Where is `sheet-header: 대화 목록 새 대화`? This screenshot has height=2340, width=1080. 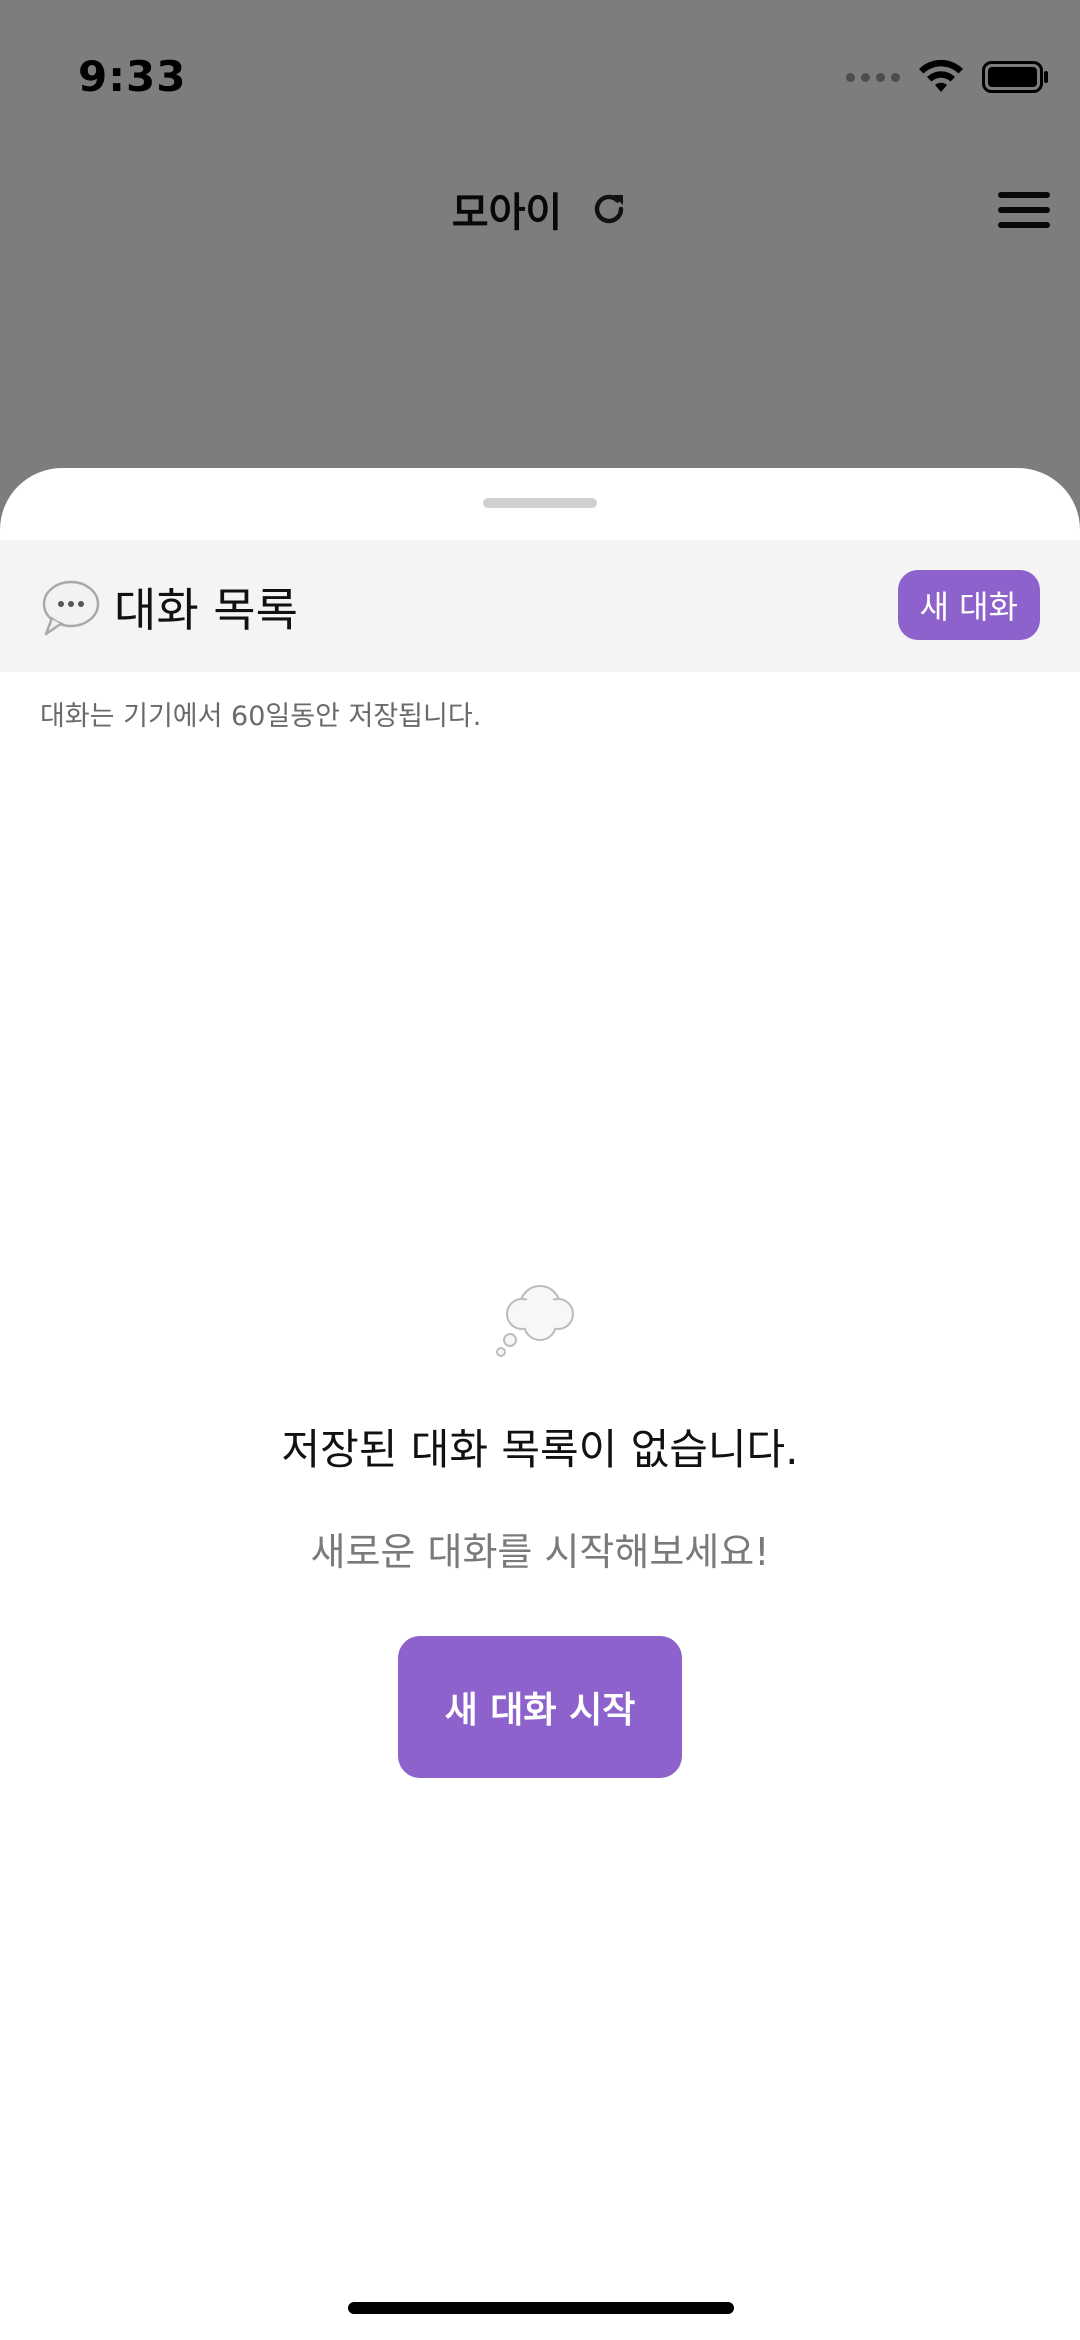 sheet-header: 대화 목록 새 대화 is located at coordinates (540, 606).